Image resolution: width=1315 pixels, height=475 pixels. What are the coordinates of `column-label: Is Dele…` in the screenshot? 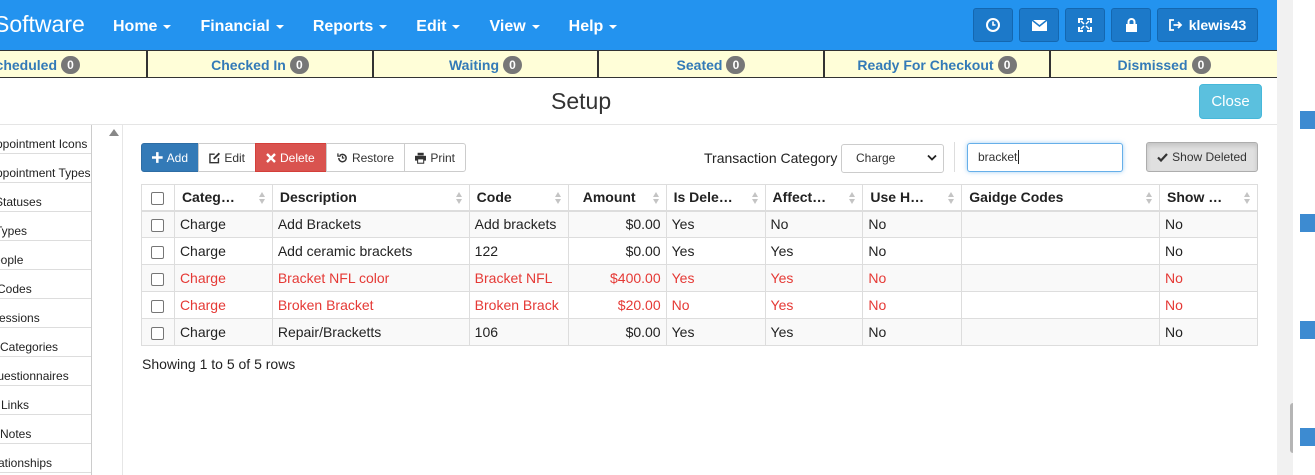 It's located at (703, 197).